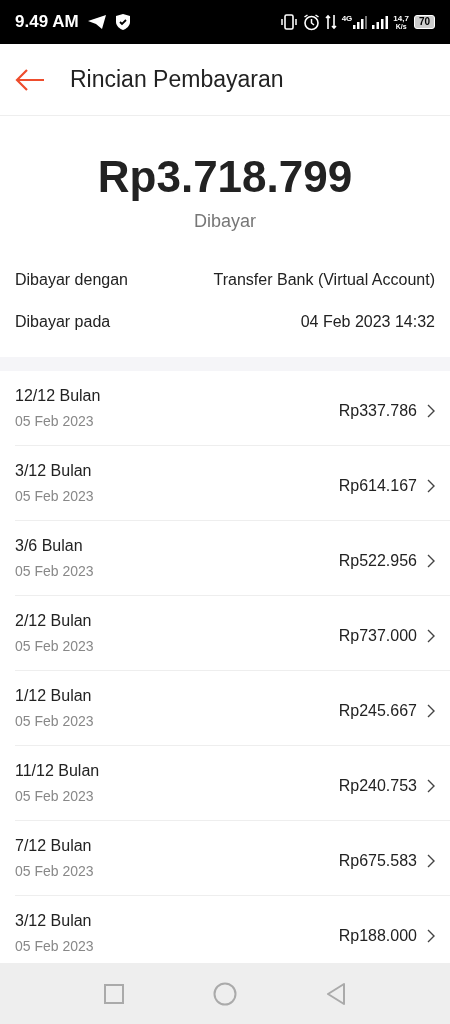 This screenshot has height=1024, width=450. Describe the element at coordinates (424, 22) in the screenshot. I see `battery-icon: 70` at that location.